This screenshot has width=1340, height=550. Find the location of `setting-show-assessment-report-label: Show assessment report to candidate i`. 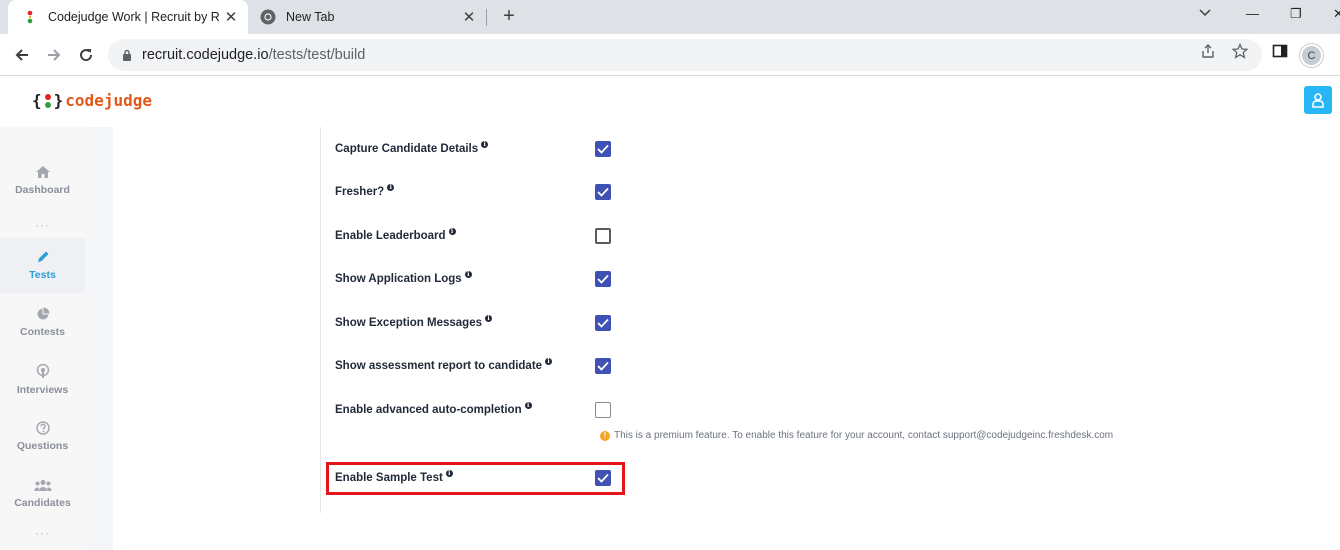

setting-show-assessment-report-label: Show assessment report to candidate i is located at coordinates (444, 365).